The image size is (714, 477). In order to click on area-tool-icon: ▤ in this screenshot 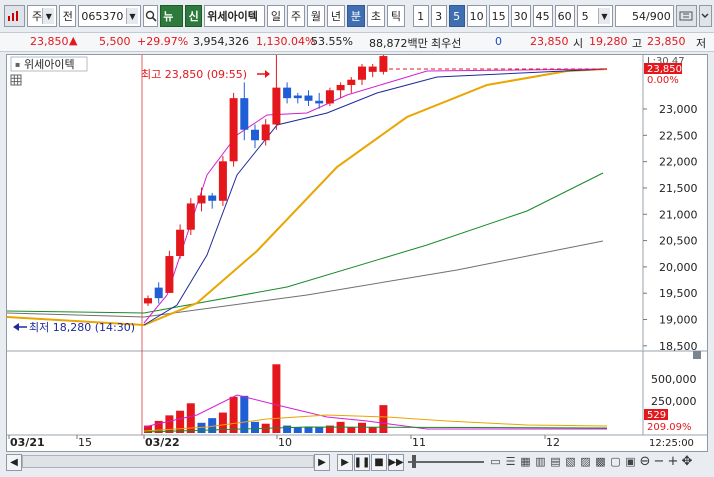, I will do `click(555, 461)`.